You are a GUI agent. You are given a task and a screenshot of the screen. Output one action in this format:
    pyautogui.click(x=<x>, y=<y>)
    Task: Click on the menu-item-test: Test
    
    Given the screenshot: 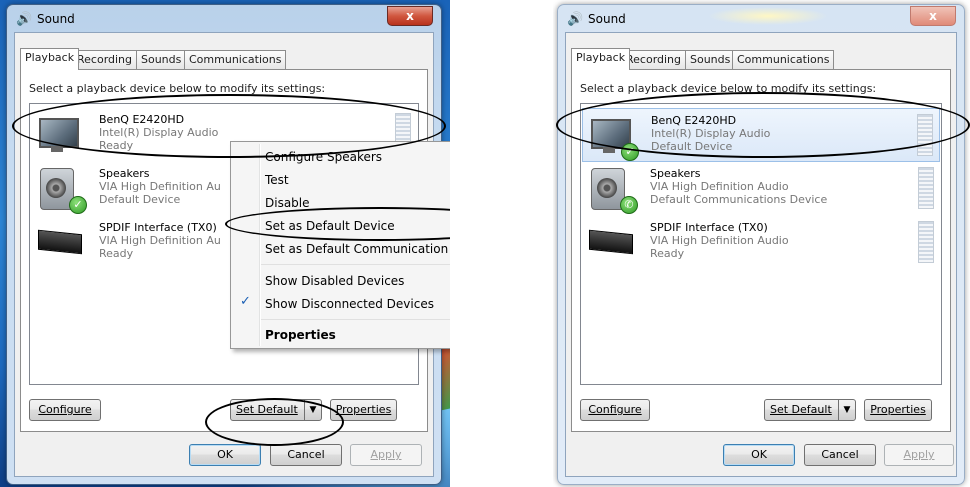 What is the action you would take?
    pyautogui.click(x=277, y=180)
    